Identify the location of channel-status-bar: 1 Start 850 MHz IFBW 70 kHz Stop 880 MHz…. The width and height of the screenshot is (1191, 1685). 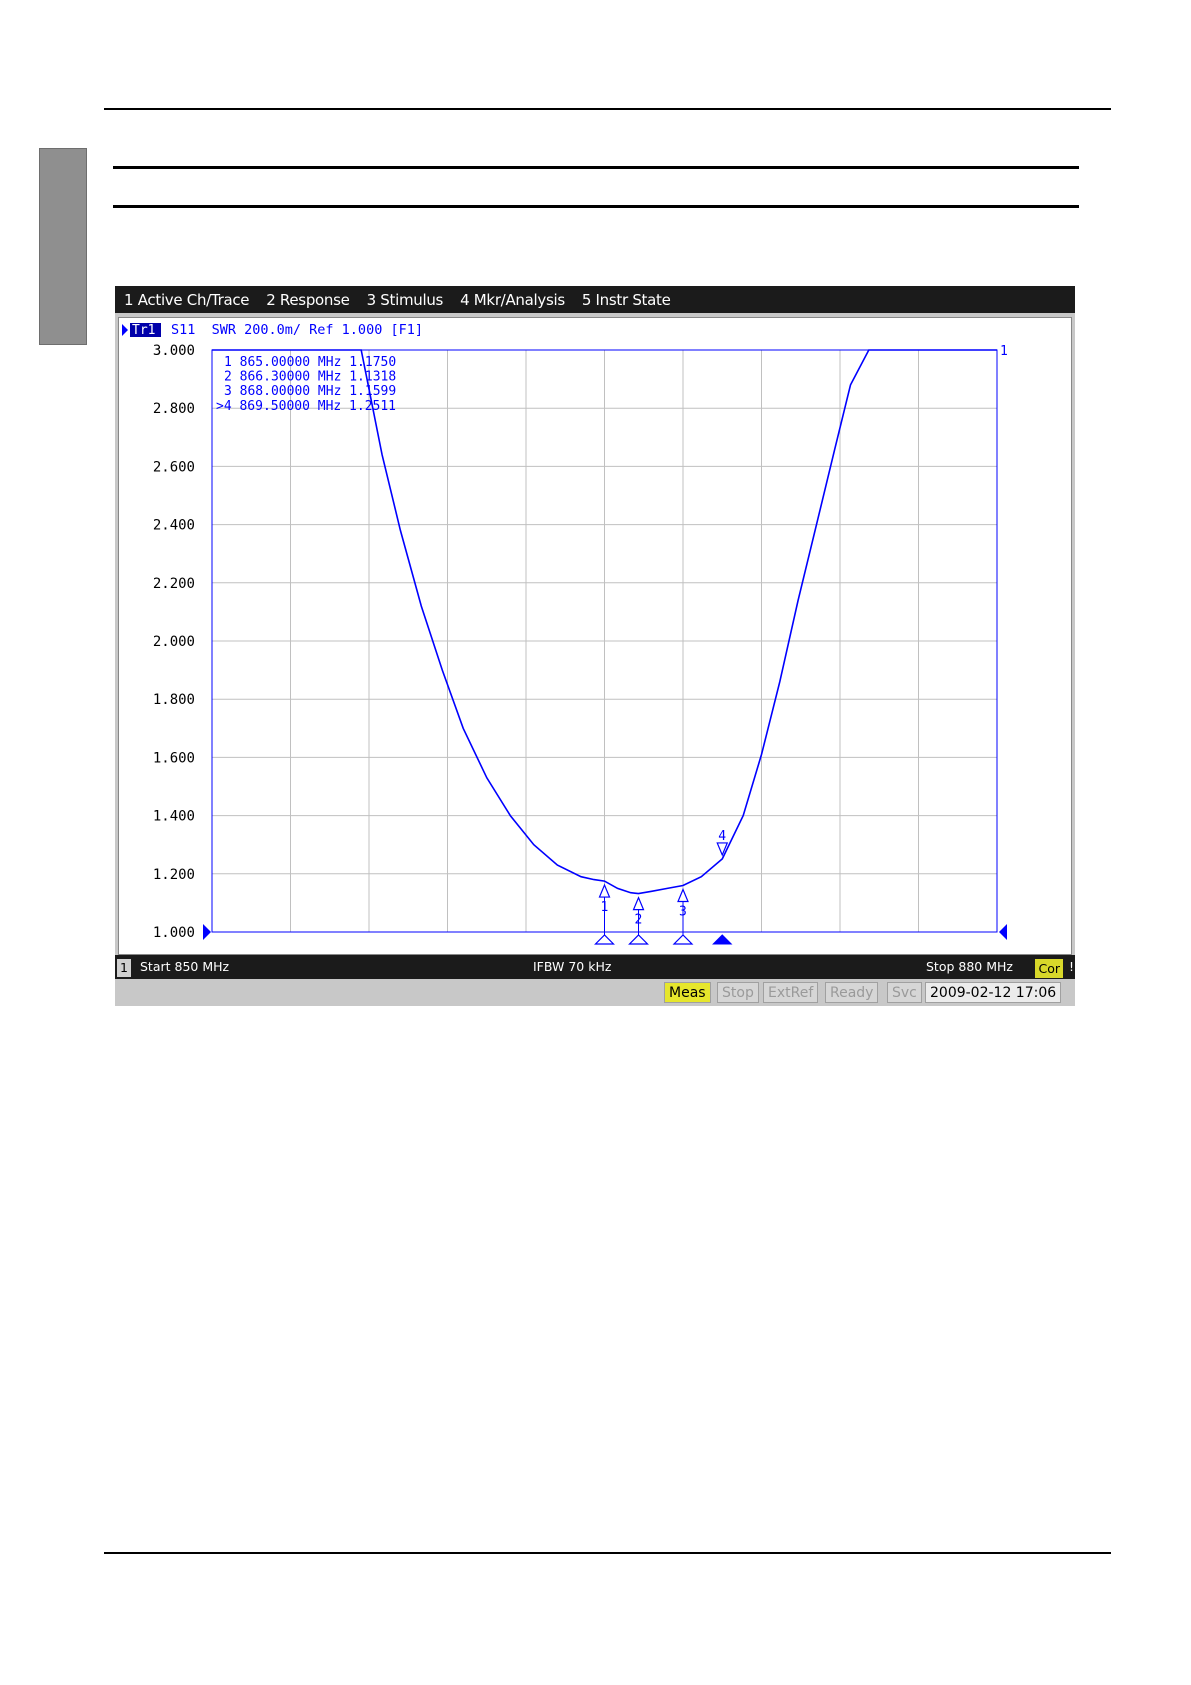
(595, 967).